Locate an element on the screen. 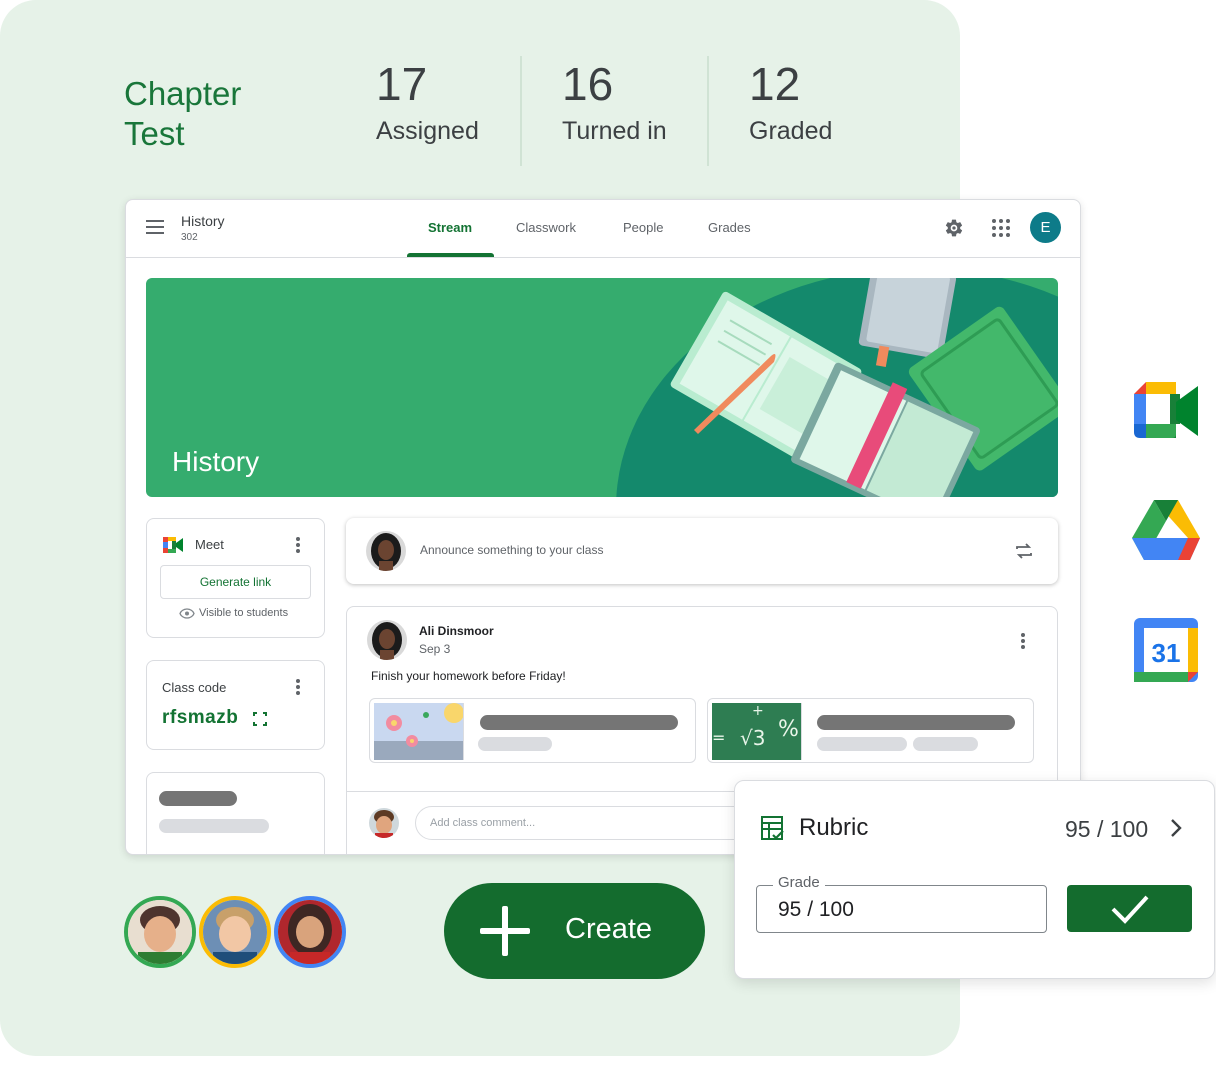 The height and width of the screenshot is (1085, 1216). google-meet-icon is located at coordinates (1166, 410).